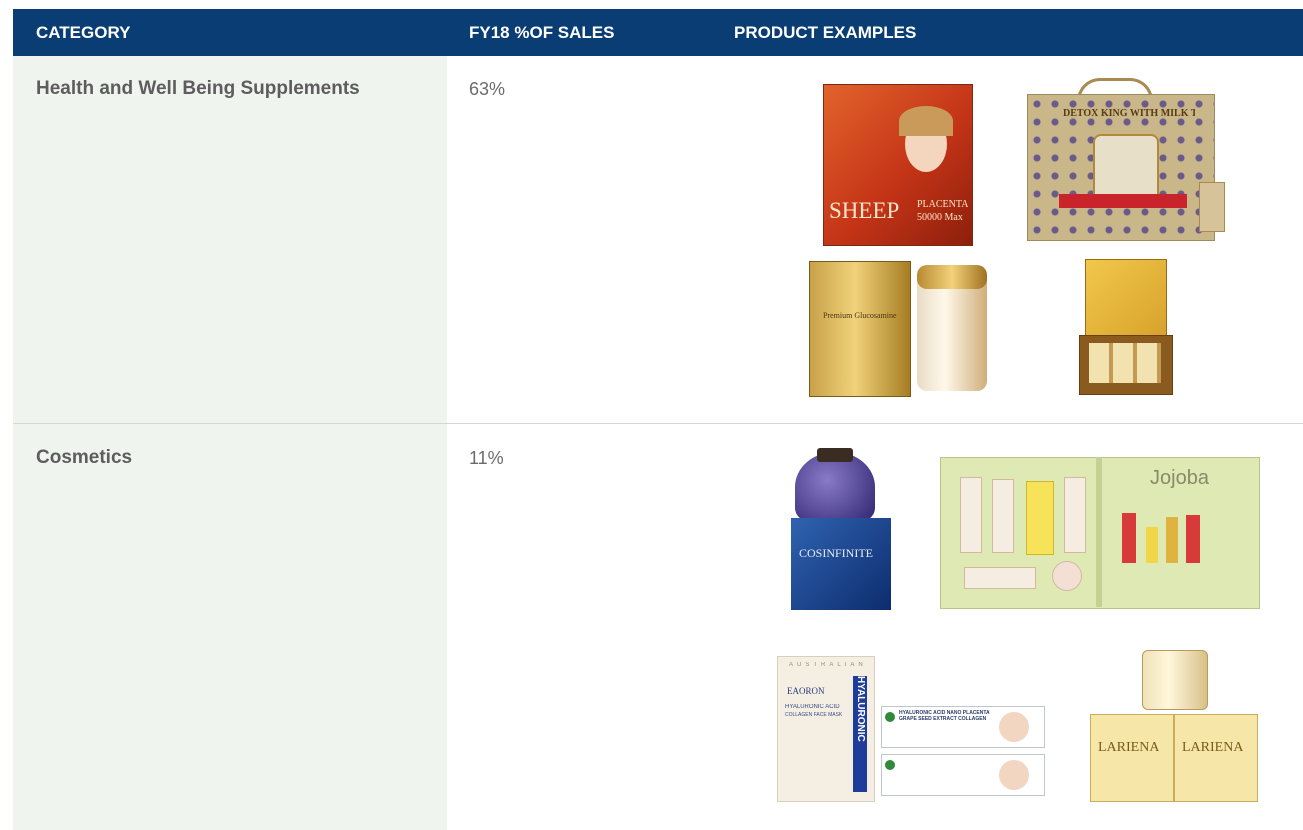  What do you see at coordinates (828, 665) in the screenshot?
I see `product-header: AUSTRALIAN` at bounding box center [828, 665].